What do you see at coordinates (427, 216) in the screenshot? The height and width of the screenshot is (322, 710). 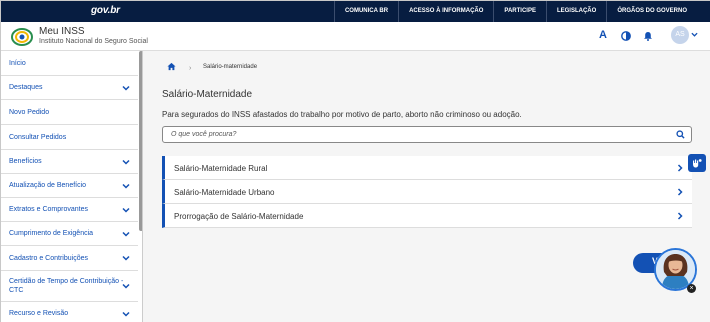 I see `option-prorrogacao: Prorrogação de Salário-Maternidade` at bounding box center [427, 216].